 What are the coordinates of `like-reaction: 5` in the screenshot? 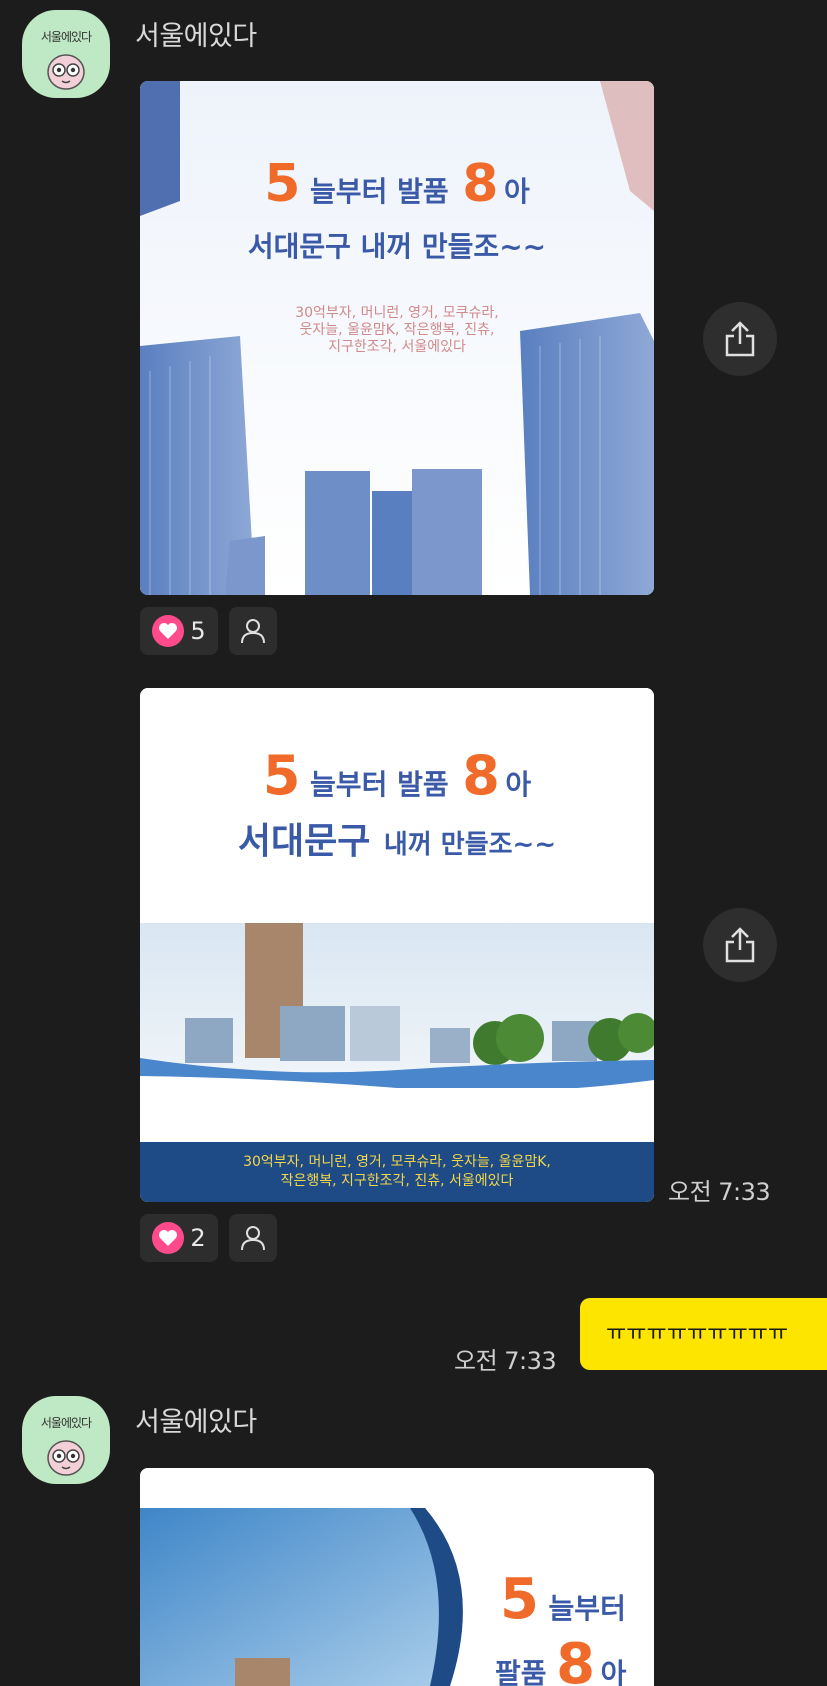 It's located at (179, 631).